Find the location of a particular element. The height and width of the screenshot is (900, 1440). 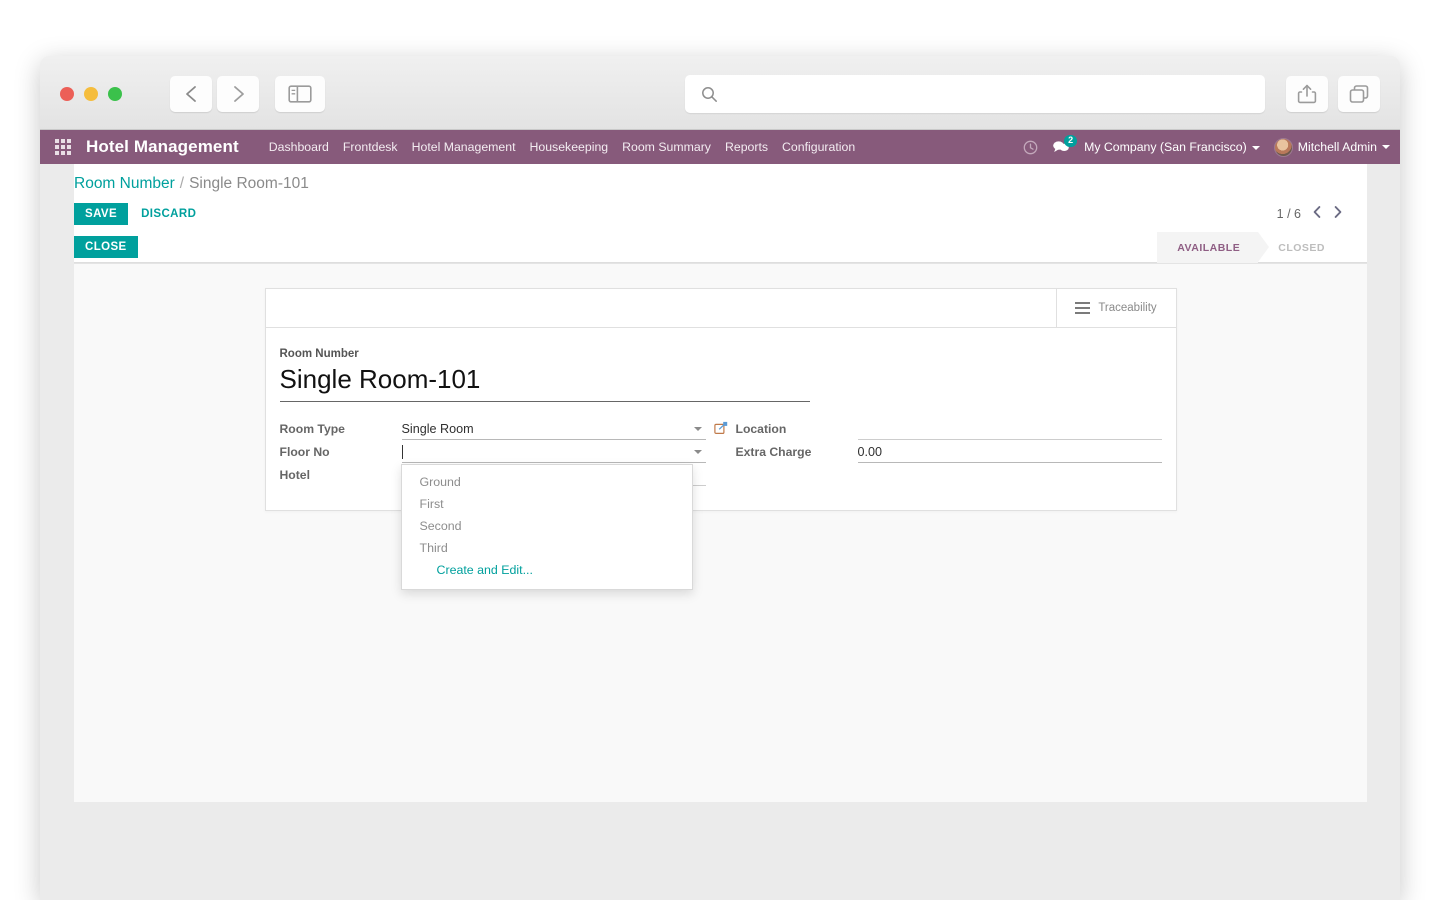

company-name: My Company (San Francisco) is located at coordinates (1165, 147).